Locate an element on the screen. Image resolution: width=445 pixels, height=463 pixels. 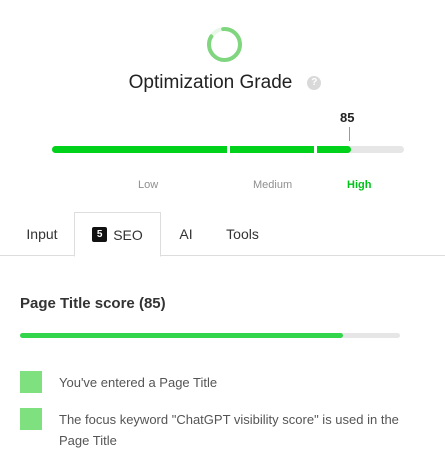
check-item-text: You've entered a Page Title is located at coordinates (138, 382).